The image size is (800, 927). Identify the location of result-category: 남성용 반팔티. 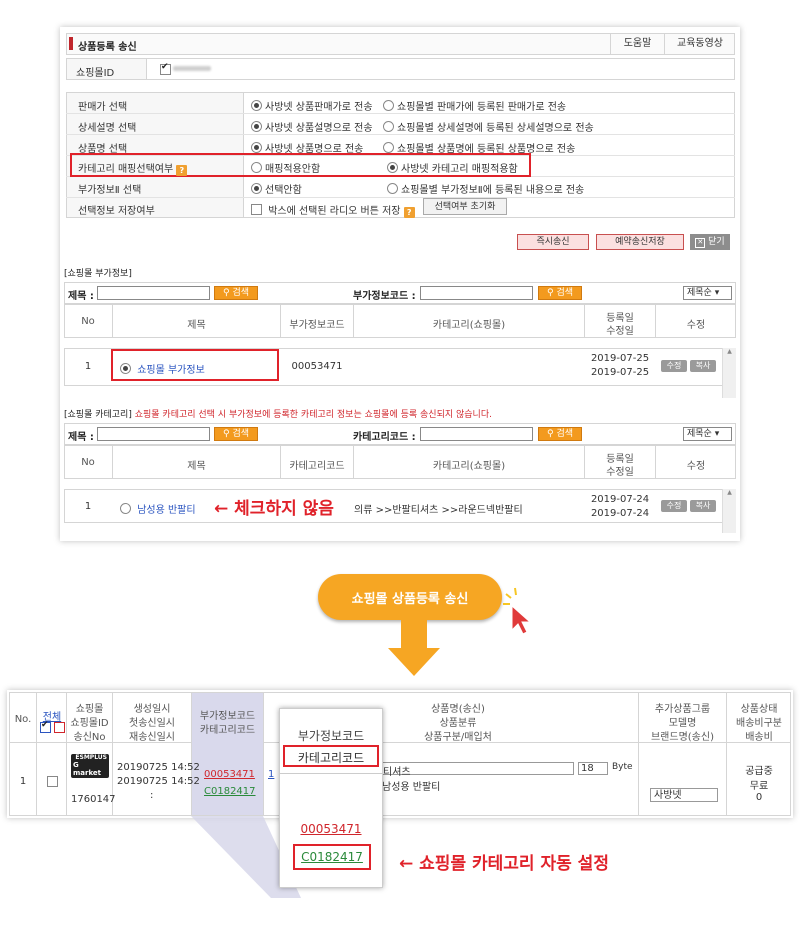
(411, 787).